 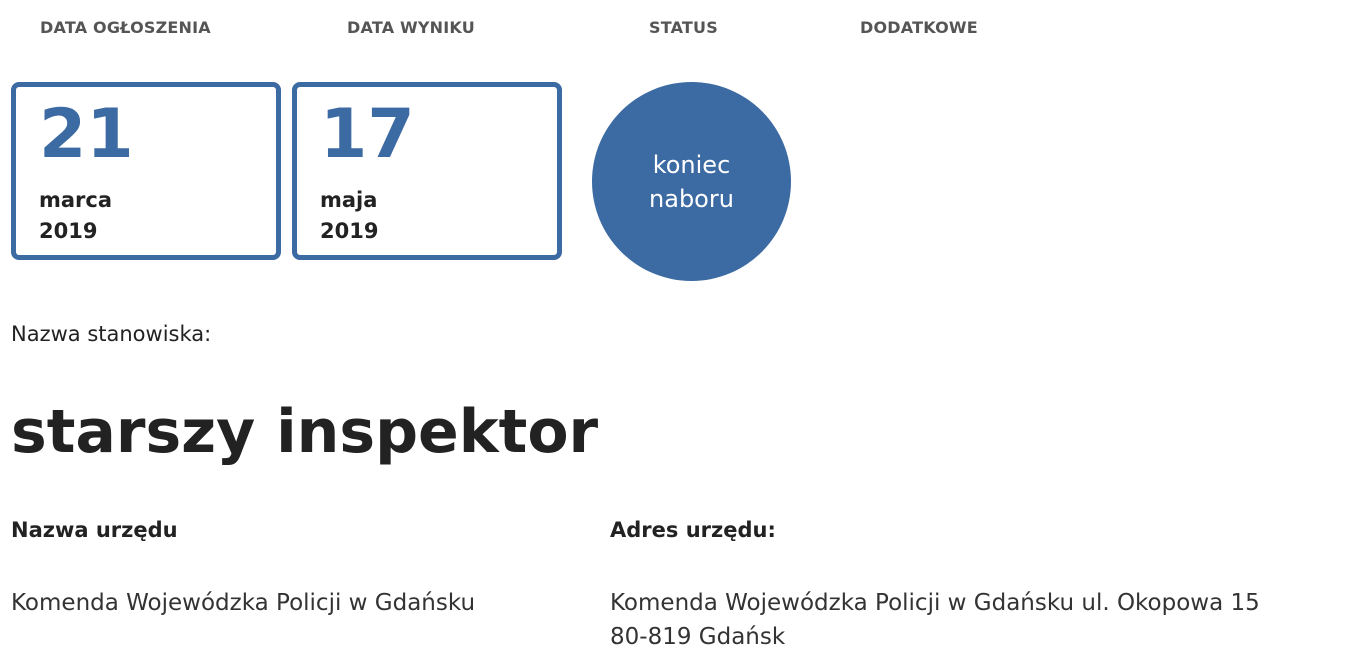 What do you see at coordinates (305, 432) in the screenshot?
I see `position-title: starszy inspektor` at bounding box center [305, 432].